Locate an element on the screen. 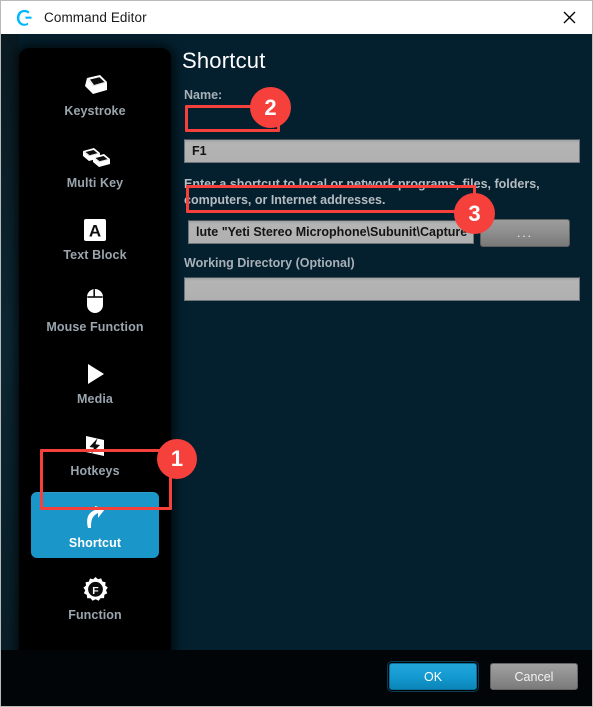  sidebar-item-label: Shortcut is located at coordinates (95, 542).